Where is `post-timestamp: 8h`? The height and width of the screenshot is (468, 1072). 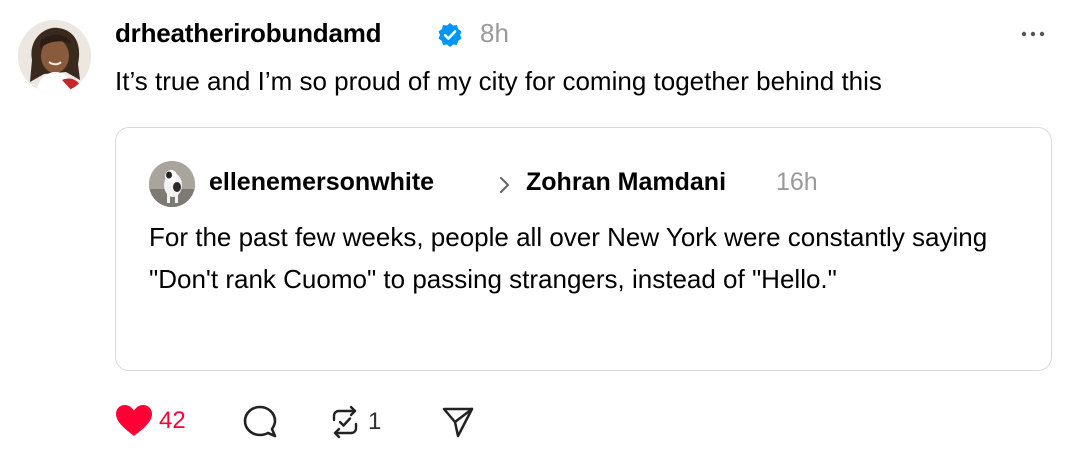
post-timestamp: 8h is located at coordinates (494, 33).